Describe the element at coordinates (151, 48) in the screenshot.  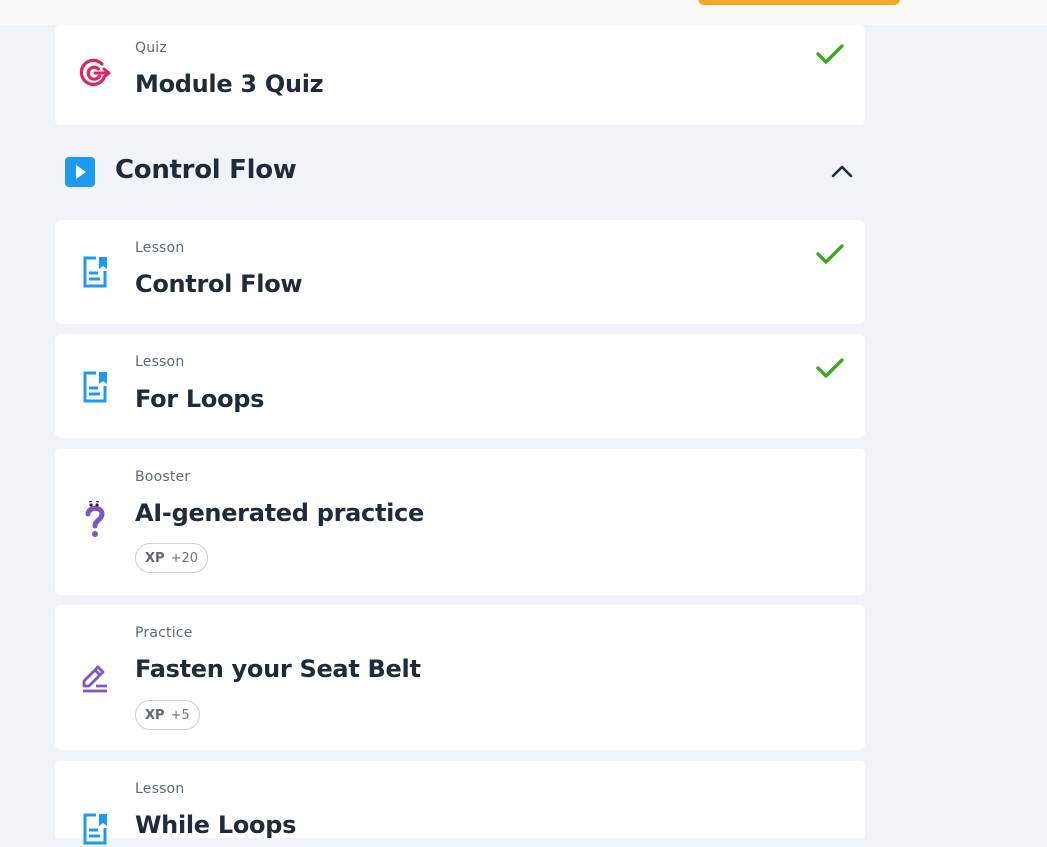
I see `item-type: Quiz` at that location.